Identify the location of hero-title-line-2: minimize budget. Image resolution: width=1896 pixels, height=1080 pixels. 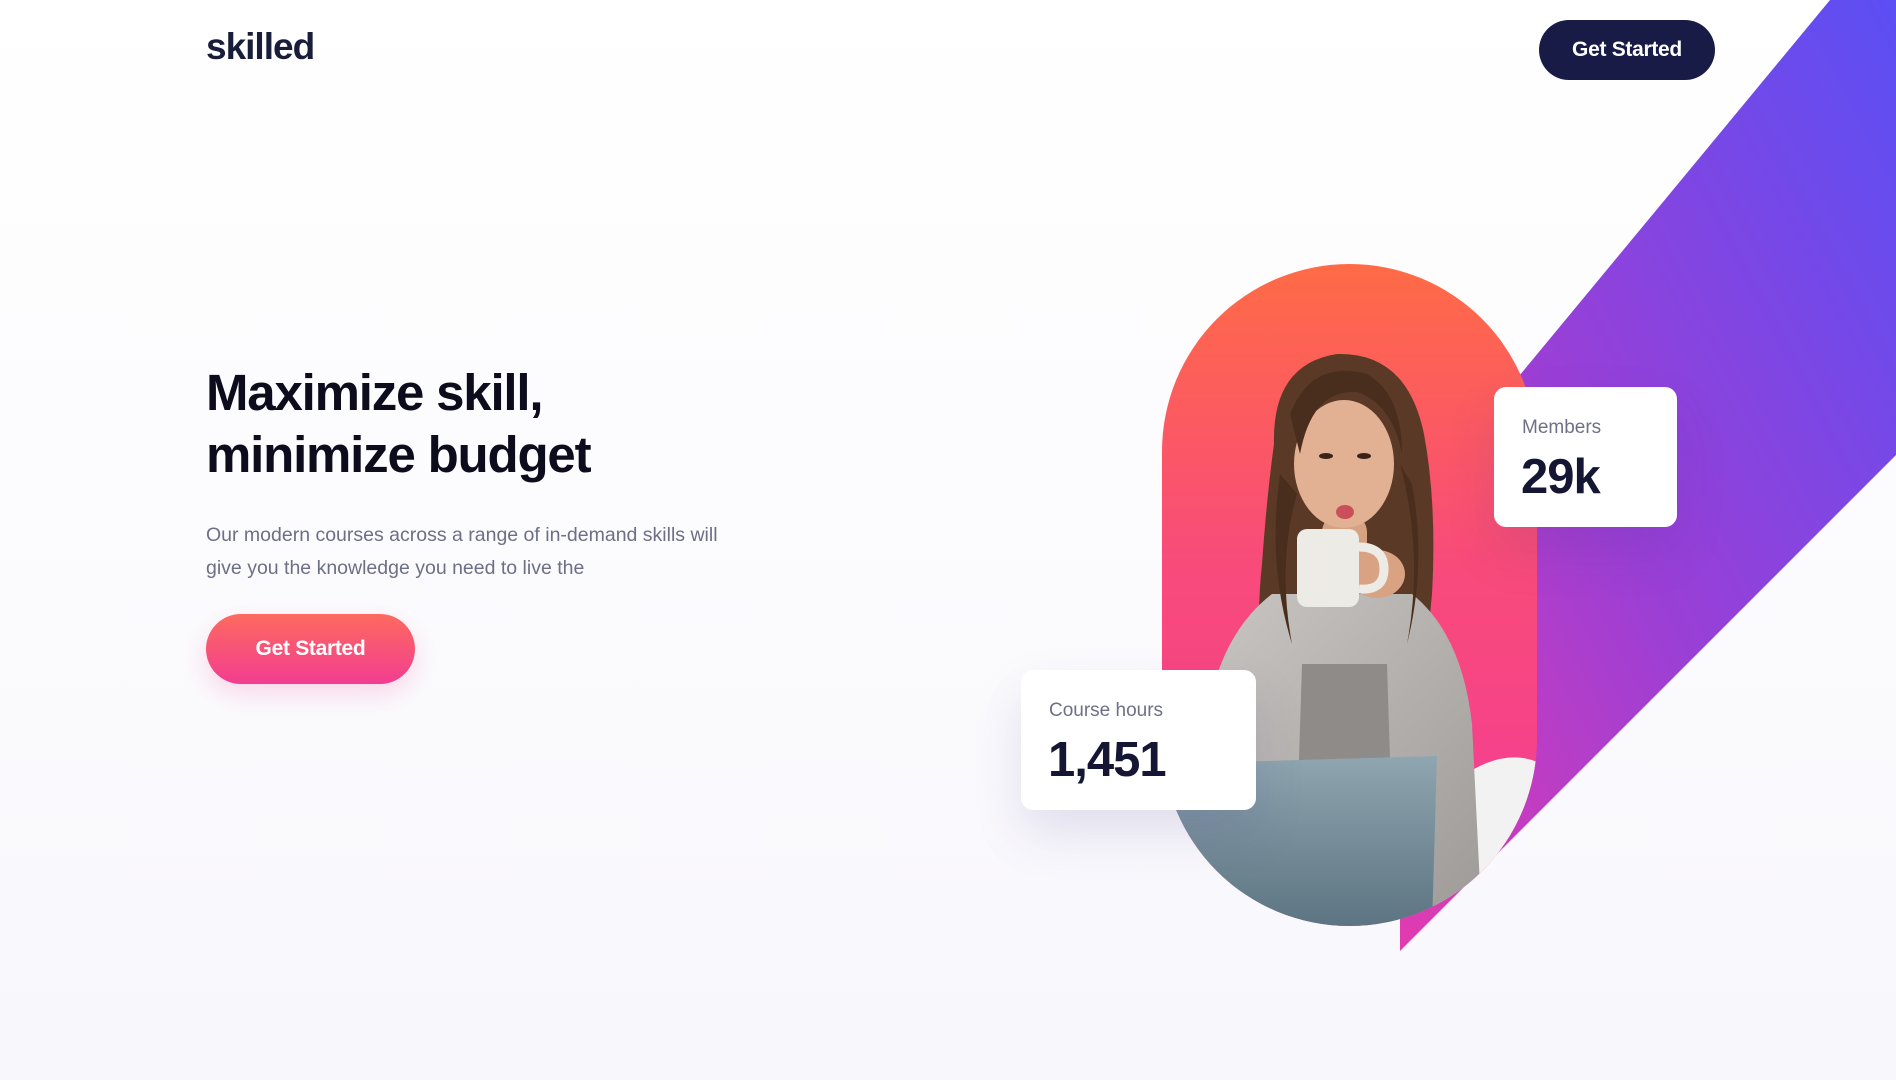
(399, 454).